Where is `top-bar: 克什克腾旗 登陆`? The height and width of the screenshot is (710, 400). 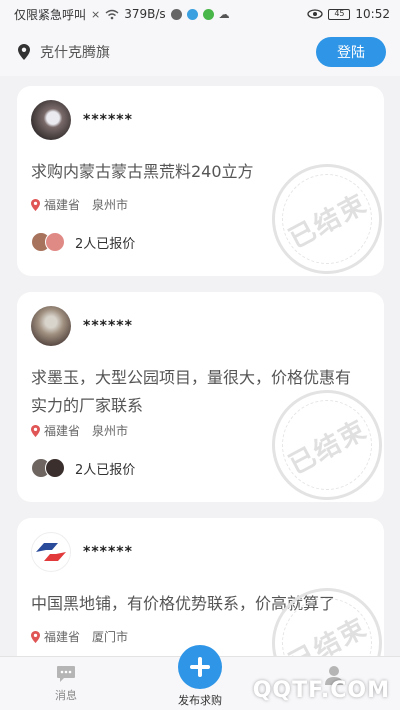
top-bar: 克什克腾旗 登陆 is located at coordinates (200, 52).